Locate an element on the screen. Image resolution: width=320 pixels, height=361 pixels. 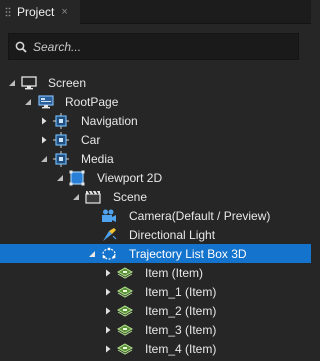
tree-item-car: Car is located at coordinates (155, 139).